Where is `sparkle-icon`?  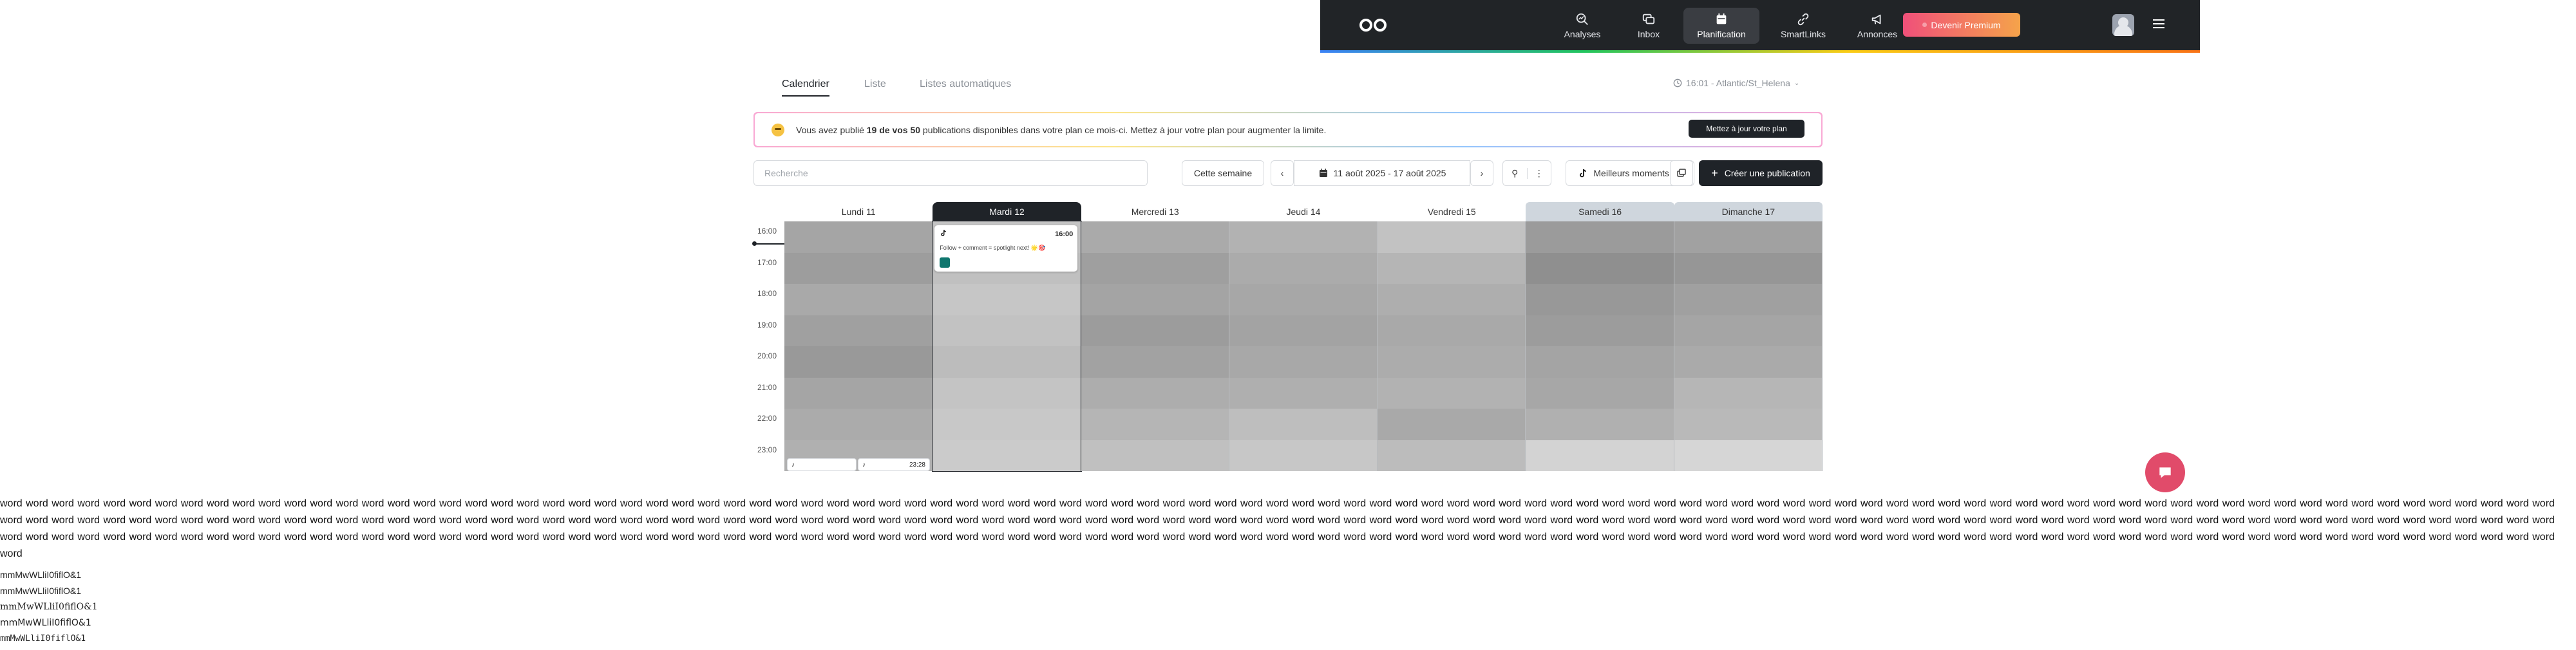
sparkle-icon is located at coordinates (1925, 25).